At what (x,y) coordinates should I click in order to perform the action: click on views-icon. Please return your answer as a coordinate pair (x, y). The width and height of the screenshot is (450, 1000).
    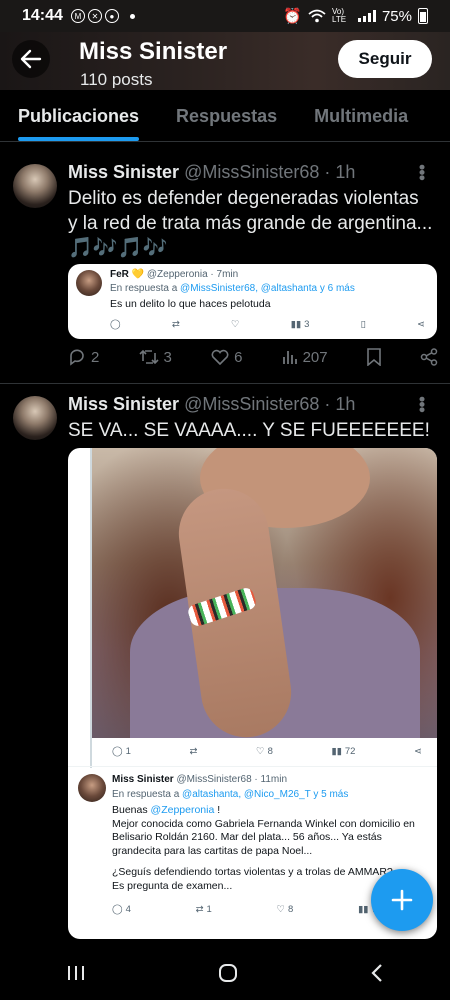
    Looking at the image, I should click on (289, 357).